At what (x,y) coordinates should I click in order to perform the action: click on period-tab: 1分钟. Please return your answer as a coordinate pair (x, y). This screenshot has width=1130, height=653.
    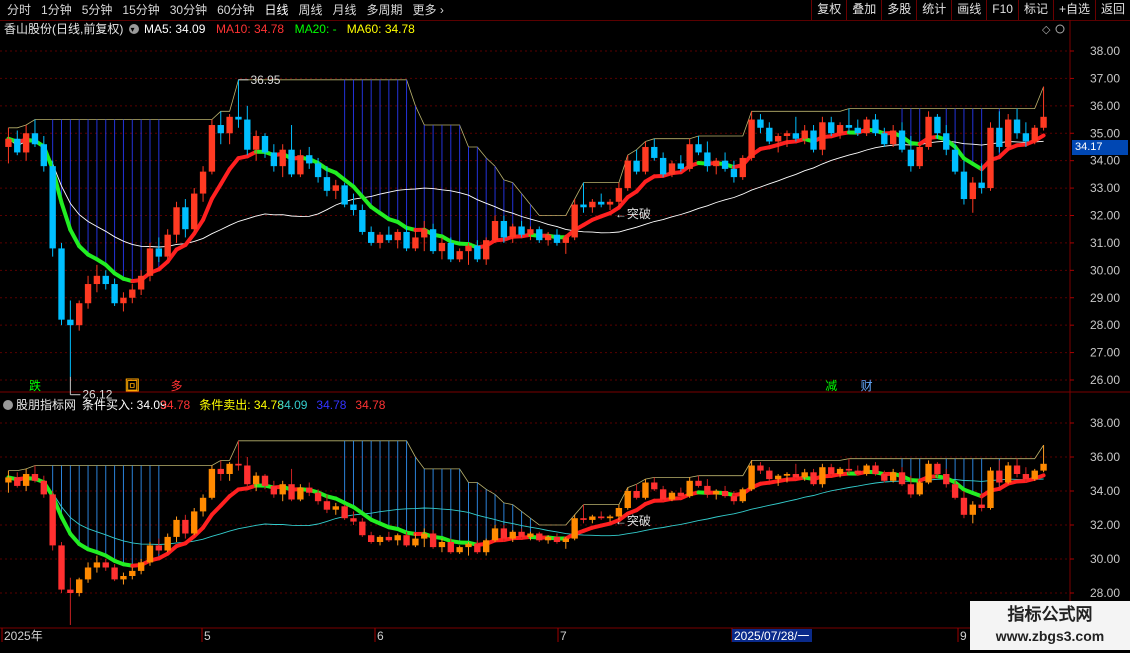
    Looking at the image, I should click on (56, 10).